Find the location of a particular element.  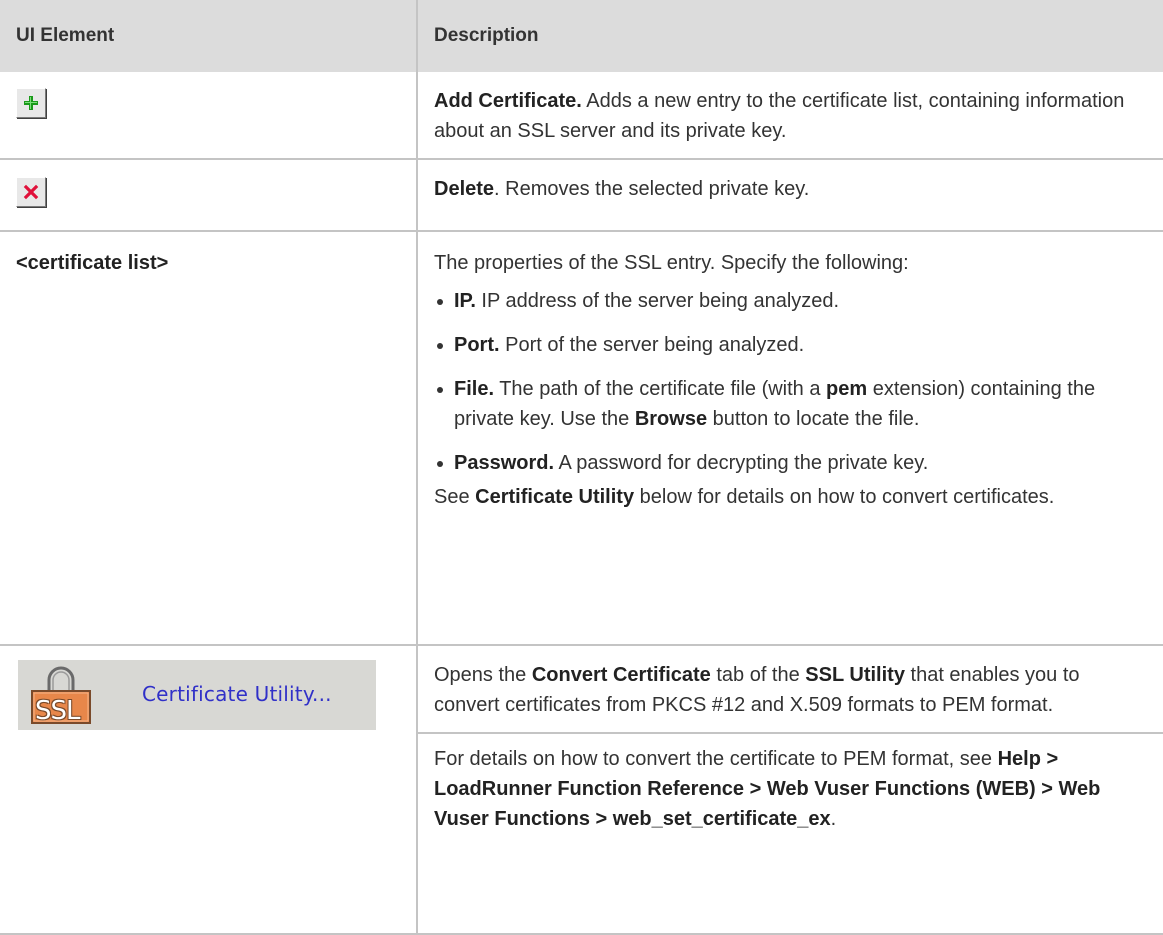

list-item-port: Port. Port of the server being analyzed. is located at coordinates (790, 345).